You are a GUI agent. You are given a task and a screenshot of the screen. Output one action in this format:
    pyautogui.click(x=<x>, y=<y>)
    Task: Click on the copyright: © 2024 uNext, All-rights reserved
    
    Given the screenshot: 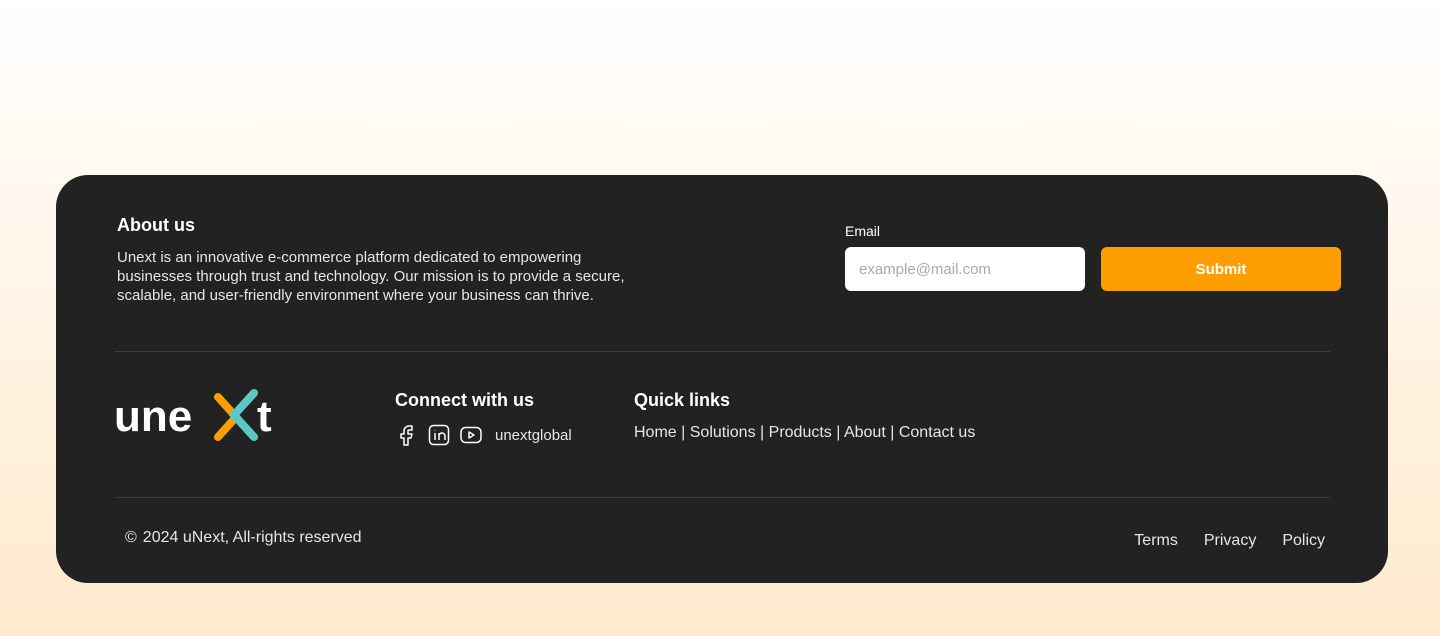 What is the action you would take?
    pyautogui.click(x=243, y=538)
    